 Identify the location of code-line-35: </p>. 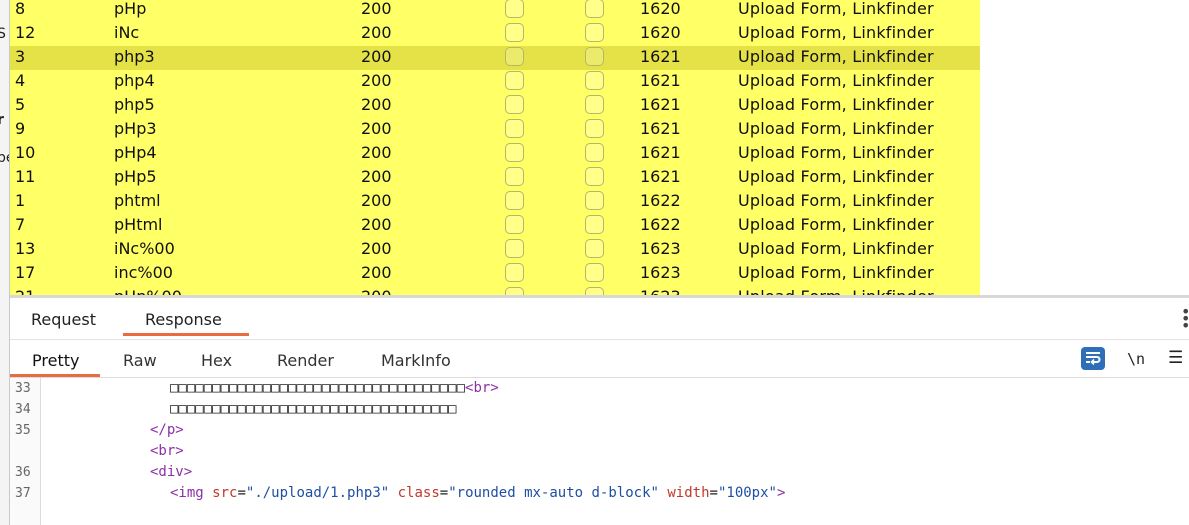
(167, 430).